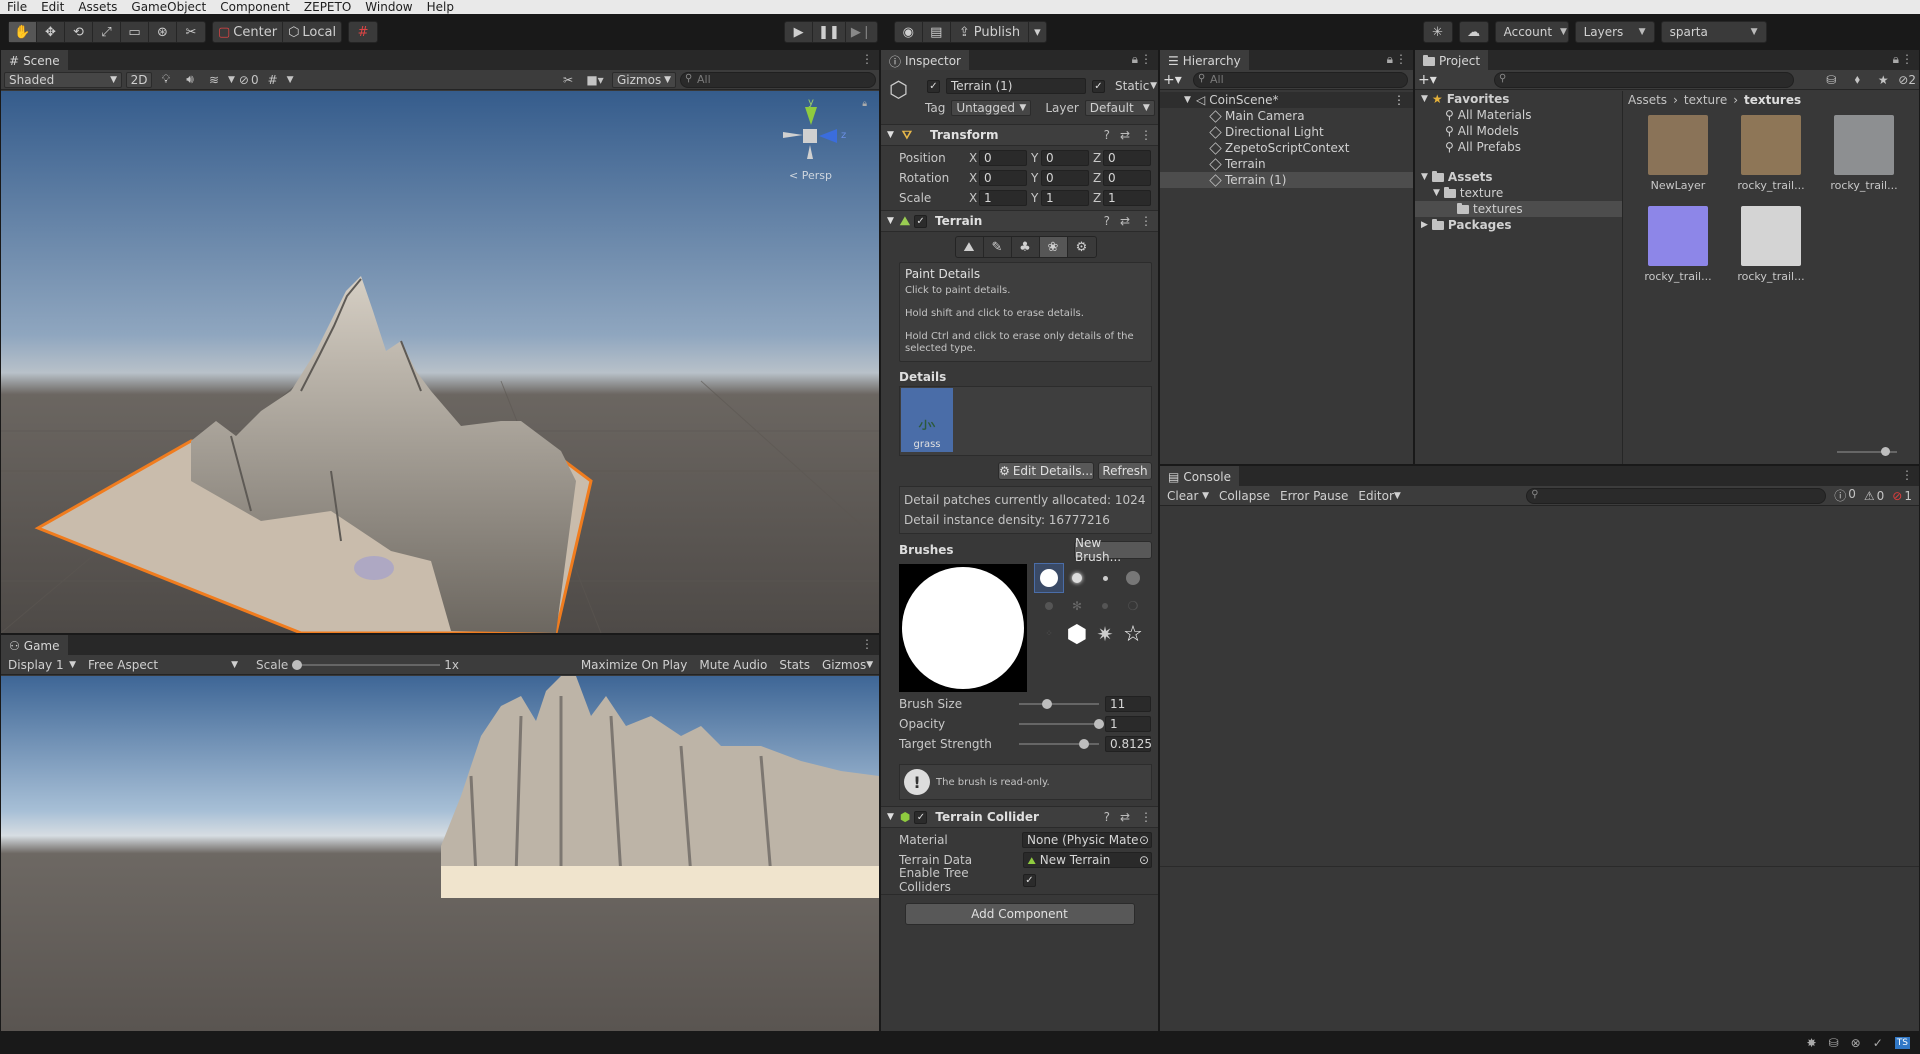  What do you see at coordinates (63, 79) in the screenshot?
I see `shading-mode-dropdown: Shaded ▼` at bounding box center [63, 79].